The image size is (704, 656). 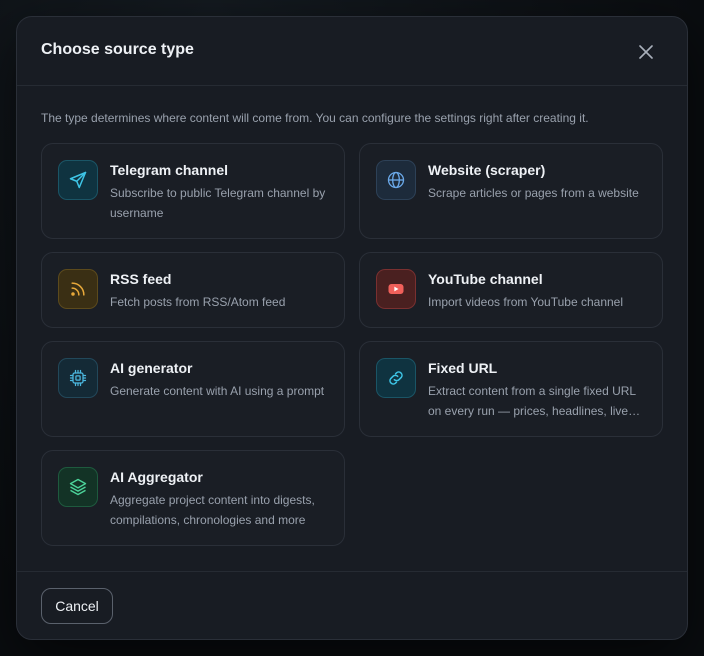 I want to click on source-card-title: RSS feed, so click(x=141, y=279).